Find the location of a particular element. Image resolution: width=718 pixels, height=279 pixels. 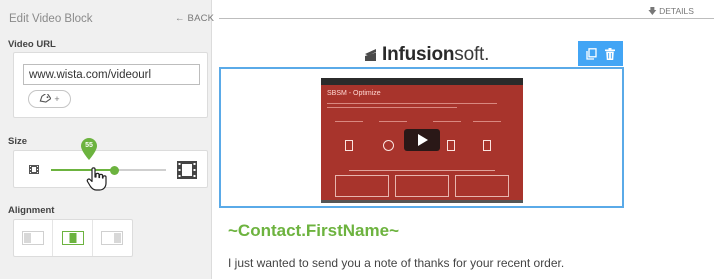

tag-icon is located at coordinates (45, 98).